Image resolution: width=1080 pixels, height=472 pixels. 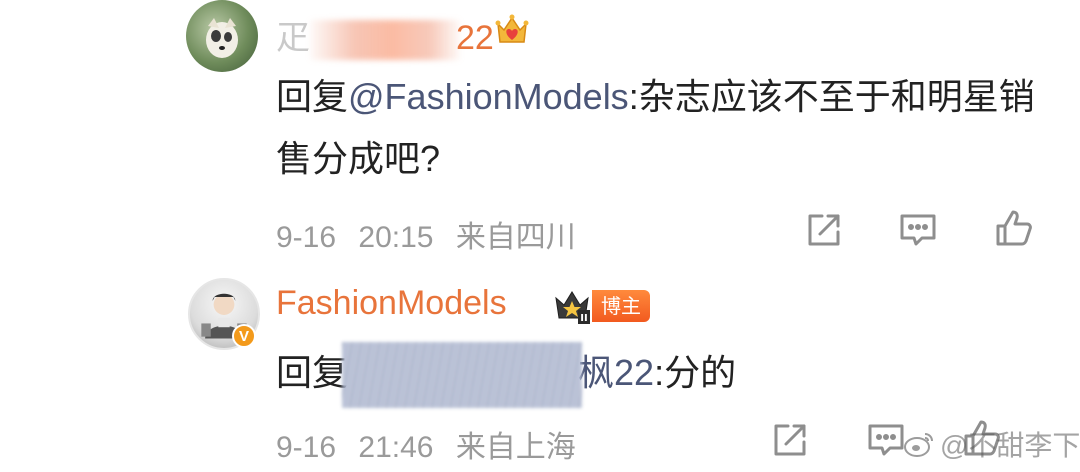 I want to click on weibo-logo-icon, so click(x=918, y=445).